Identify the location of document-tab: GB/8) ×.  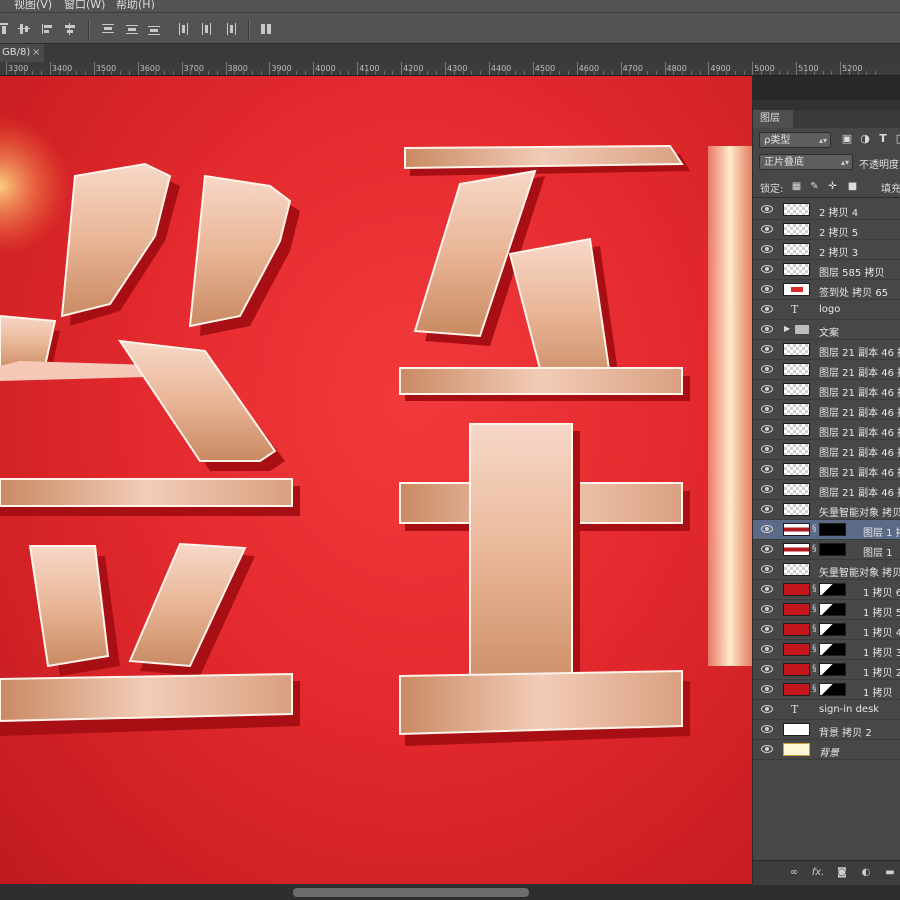
(22, 53).